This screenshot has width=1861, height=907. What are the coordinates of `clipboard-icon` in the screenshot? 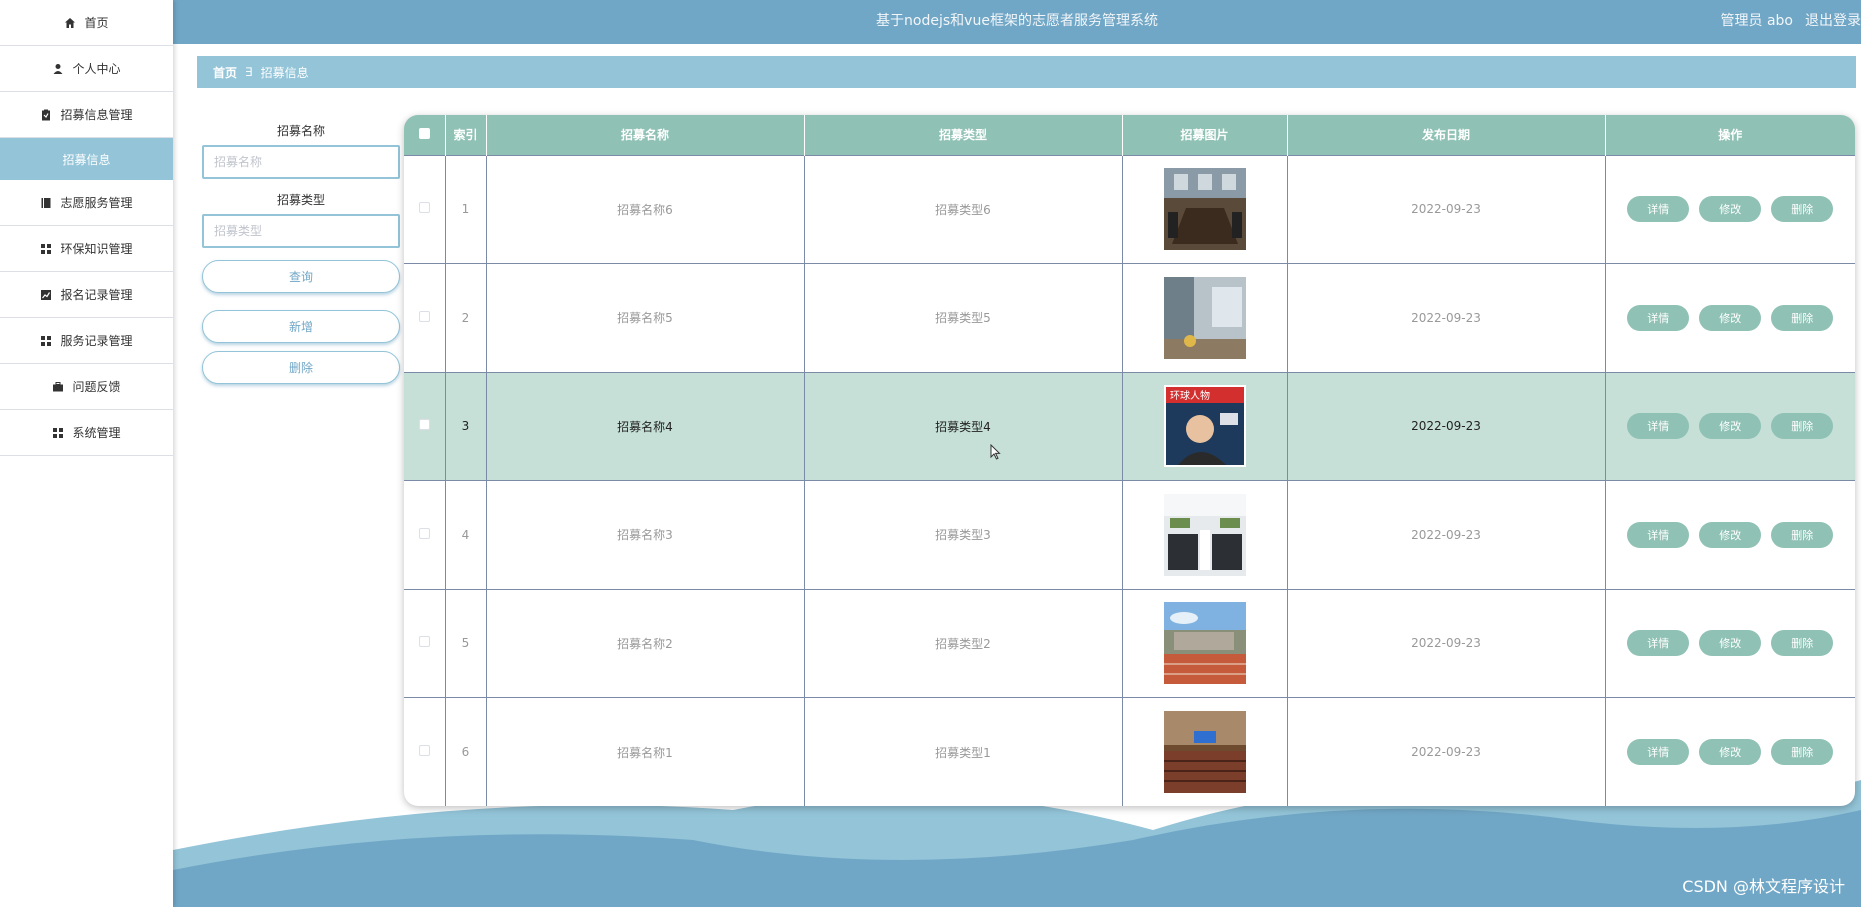 It's located at (46, 115).